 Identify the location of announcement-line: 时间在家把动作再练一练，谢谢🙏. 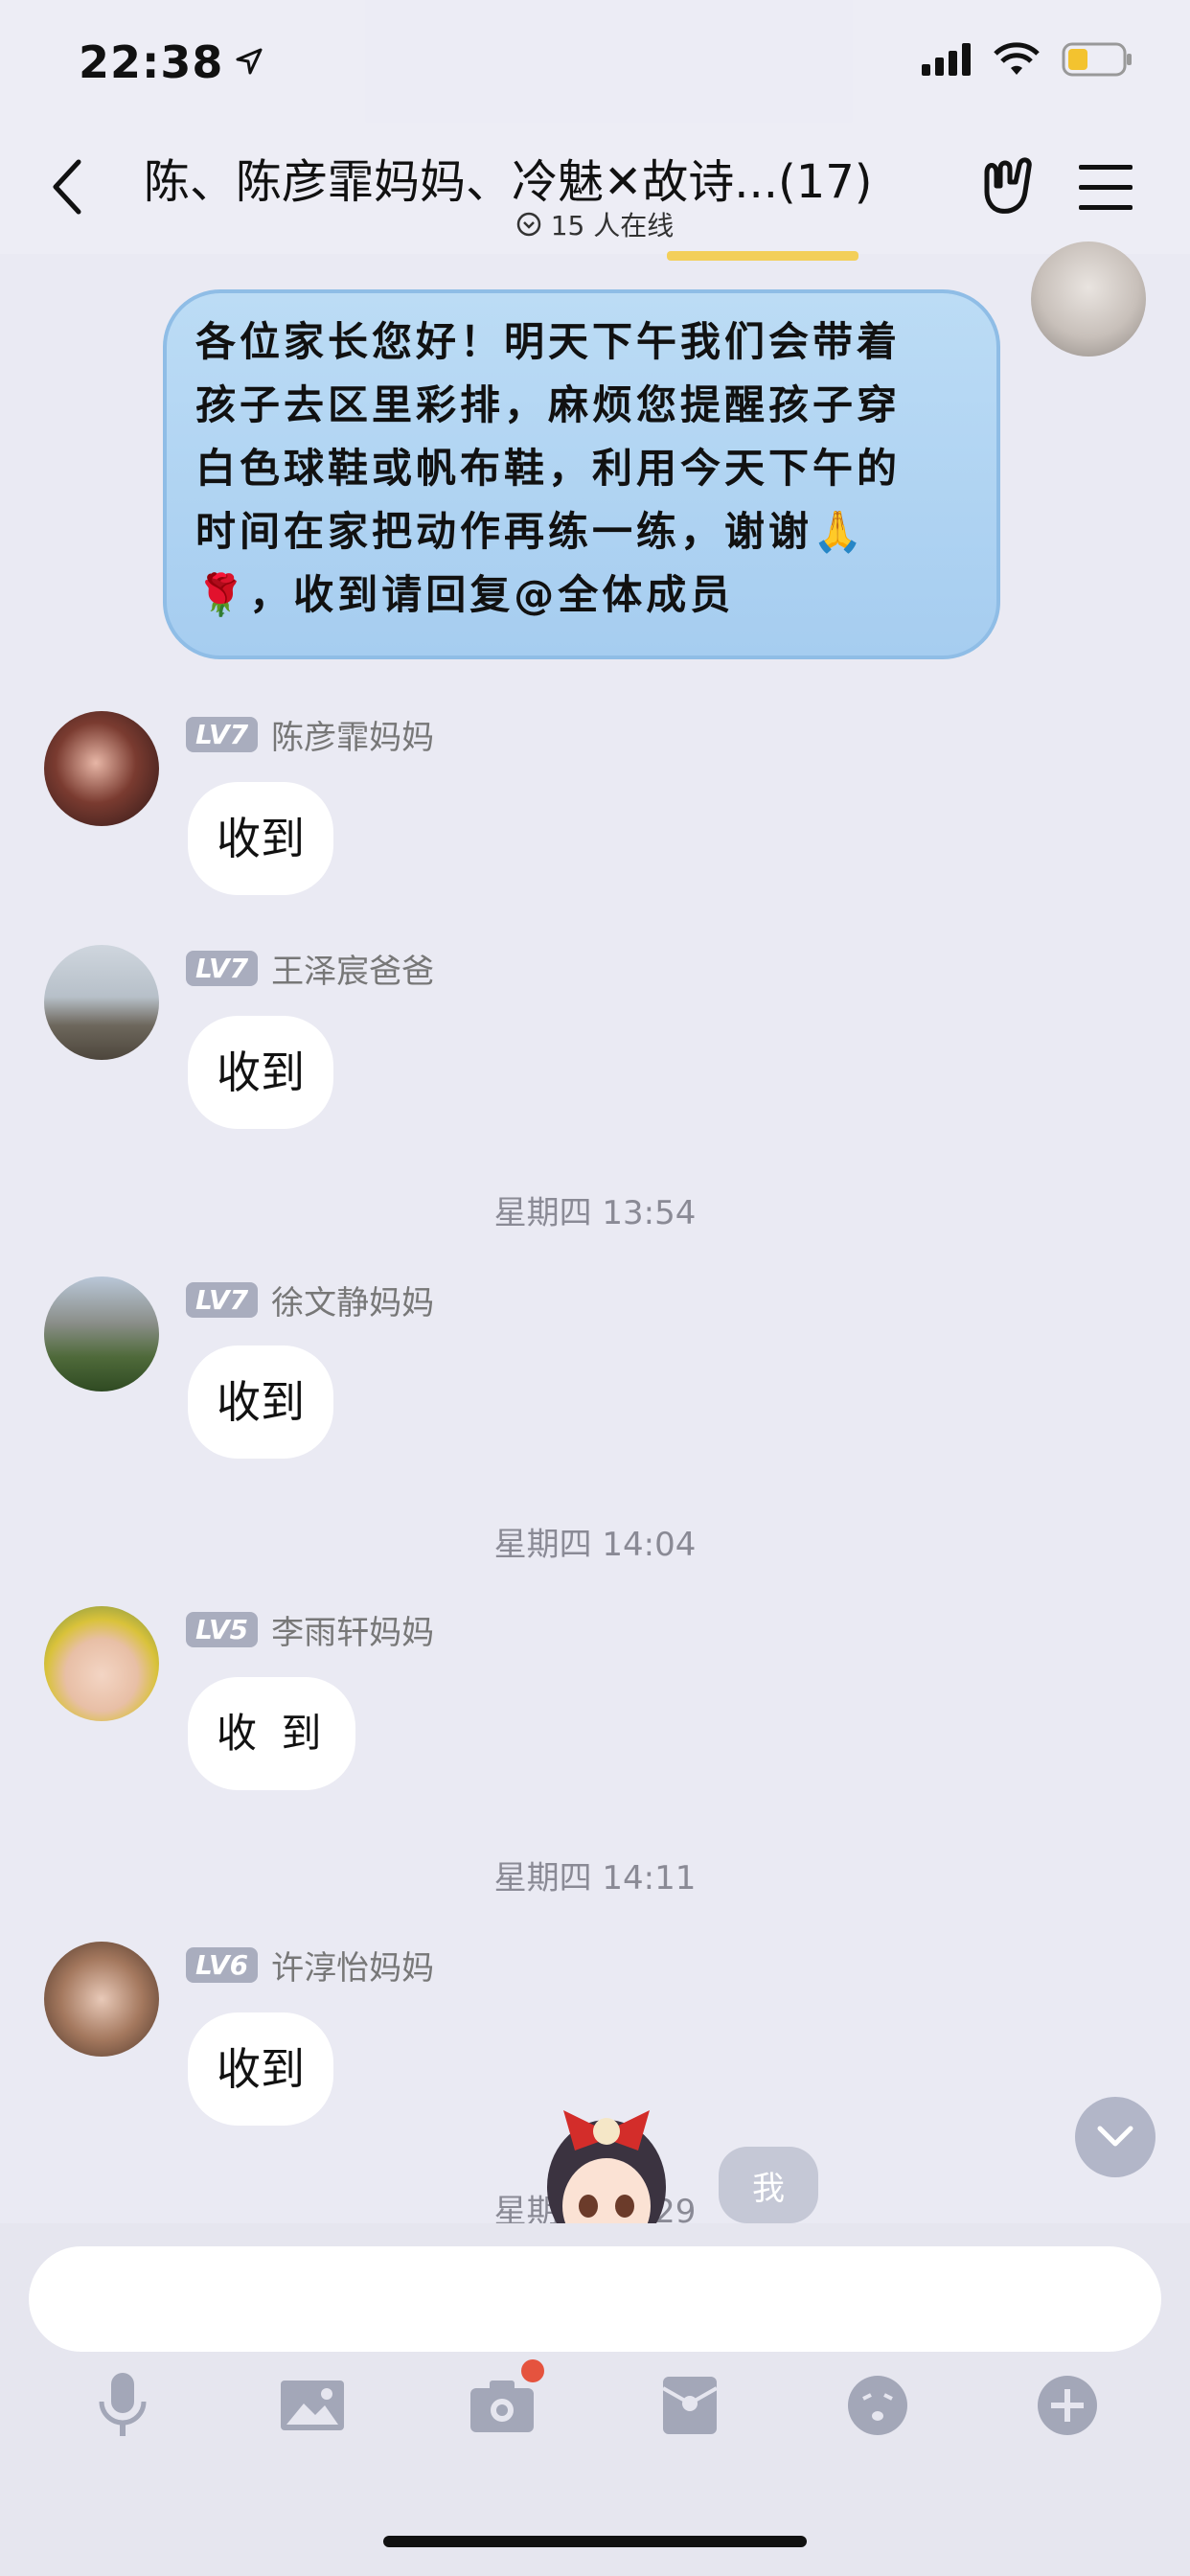
(531, 531).